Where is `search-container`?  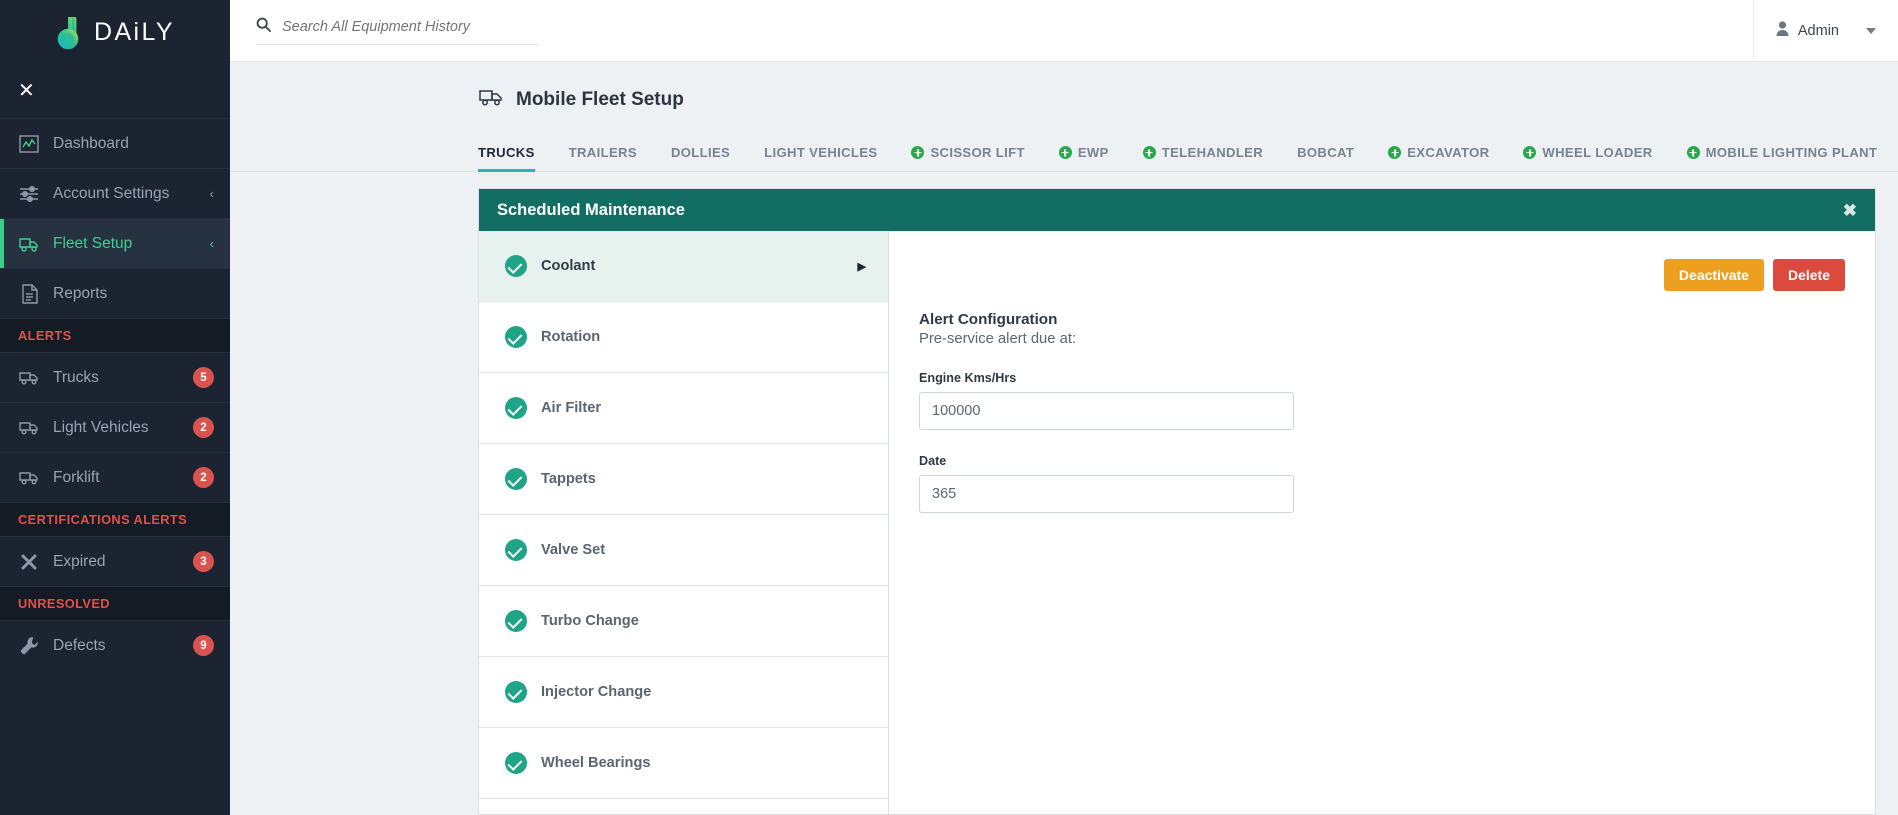
search-container is located at coordinates (397, 31).